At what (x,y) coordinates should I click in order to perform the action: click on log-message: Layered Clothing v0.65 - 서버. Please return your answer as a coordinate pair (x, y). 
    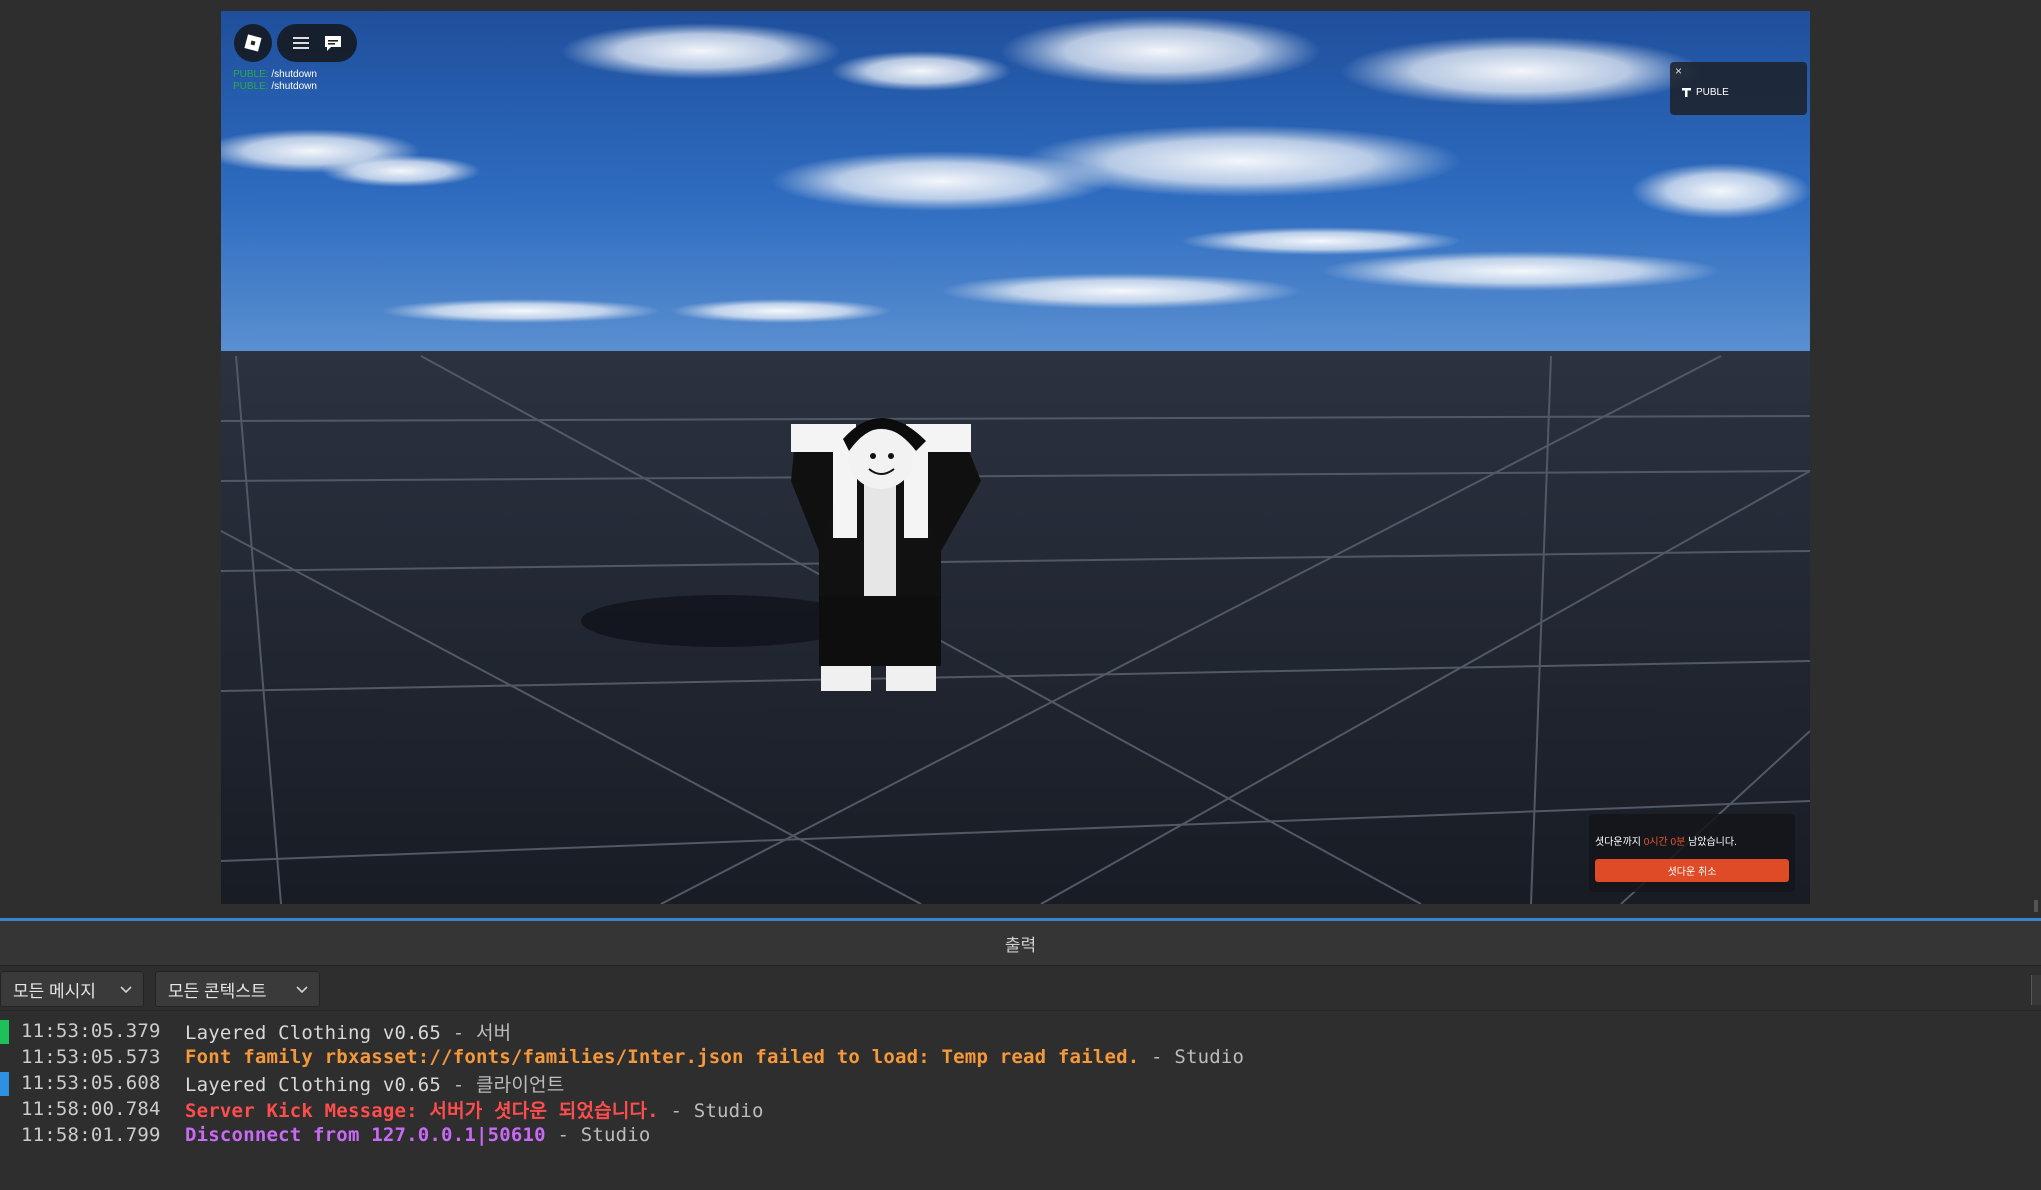
    Looking at the image, I should click on (348, 1032).